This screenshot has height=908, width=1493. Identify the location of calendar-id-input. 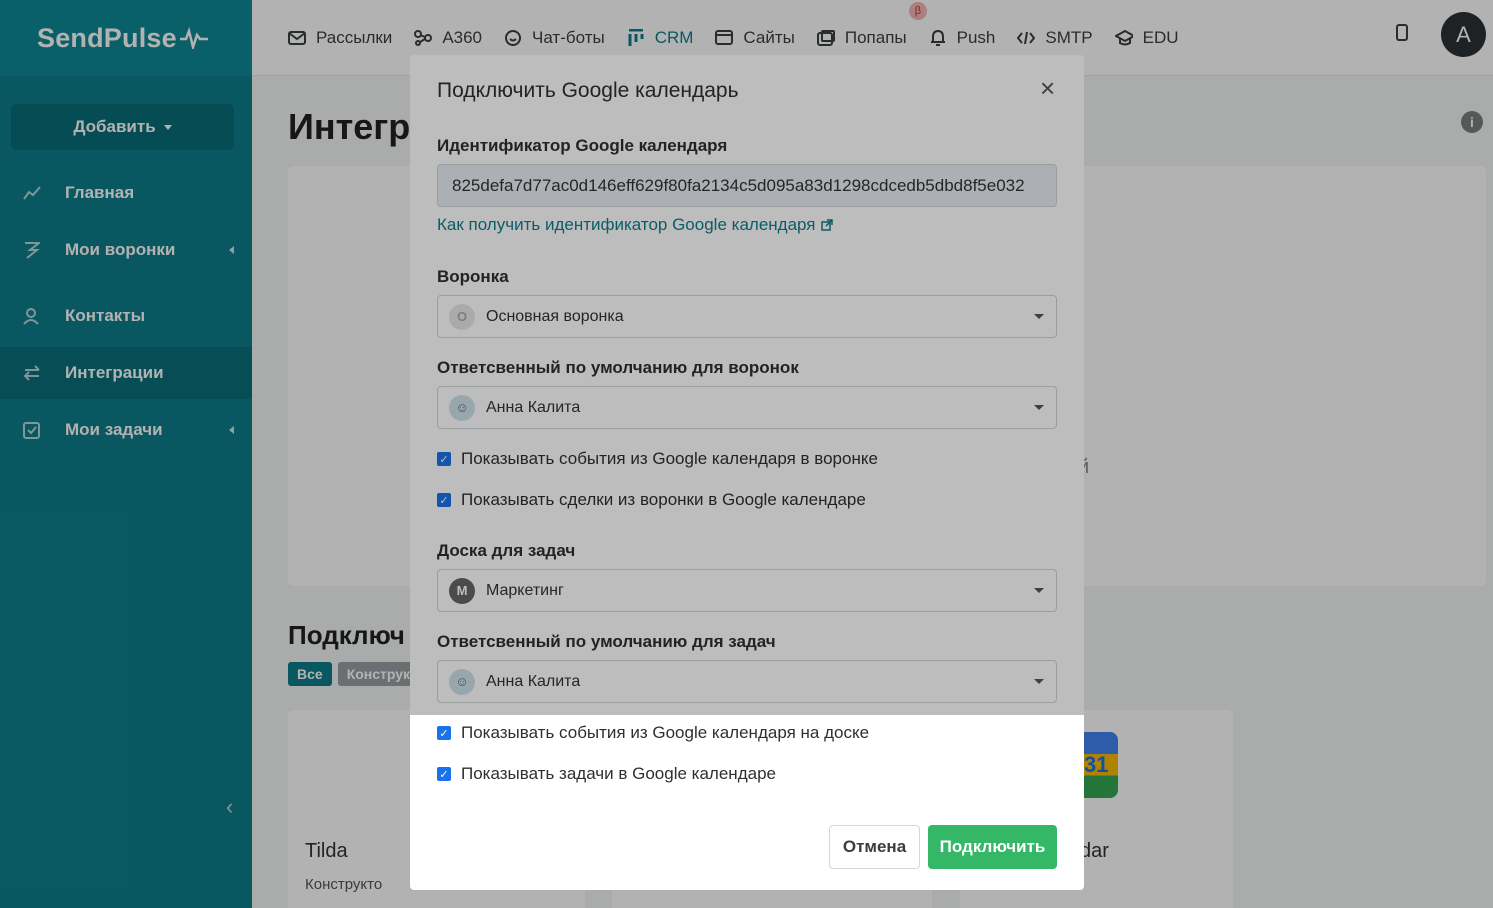
(747, 185).